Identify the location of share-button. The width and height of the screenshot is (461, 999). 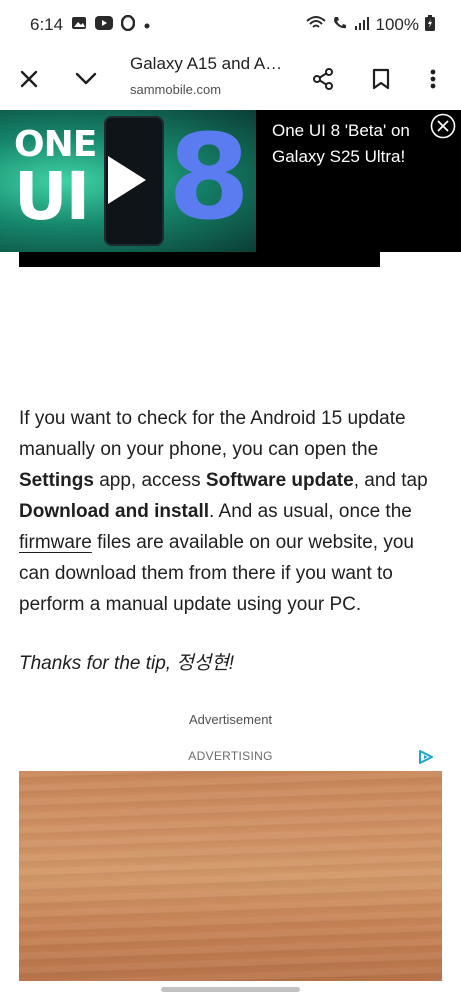
(323, 79).